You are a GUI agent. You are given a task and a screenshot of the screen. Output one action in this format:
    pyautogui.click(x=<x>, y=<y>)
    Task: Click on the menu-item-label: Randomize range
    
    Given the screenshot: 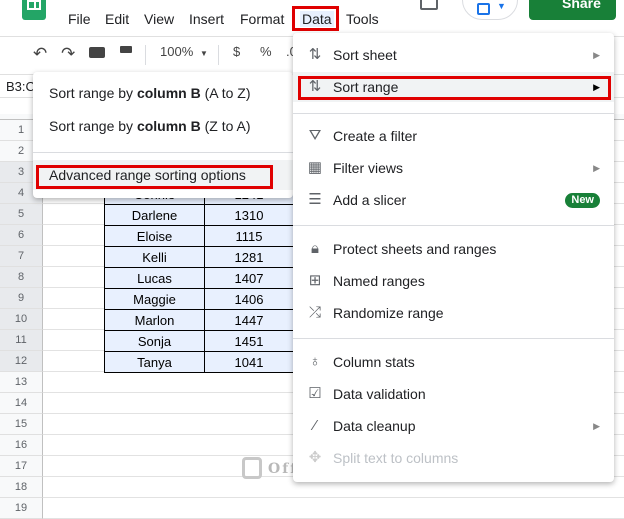 What is the action you would take?
    pyautogui.click(x=388, y=313)
    